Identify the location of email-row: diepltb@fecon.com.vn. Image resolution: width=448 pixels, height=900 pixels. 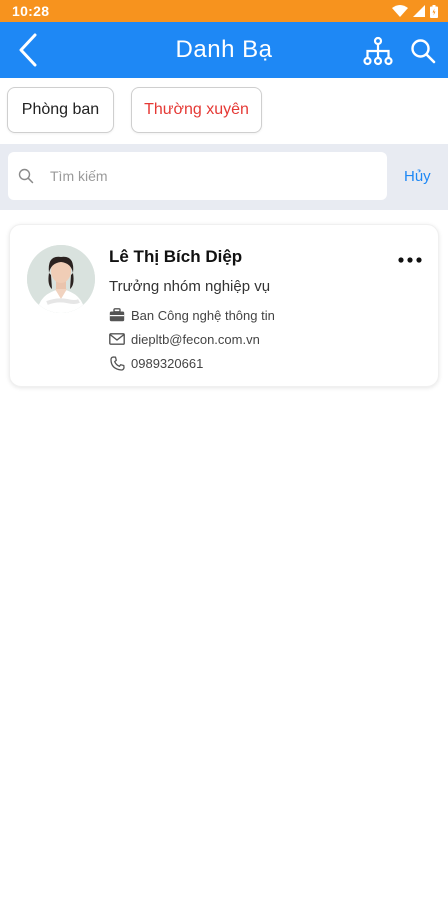
(184, 339).